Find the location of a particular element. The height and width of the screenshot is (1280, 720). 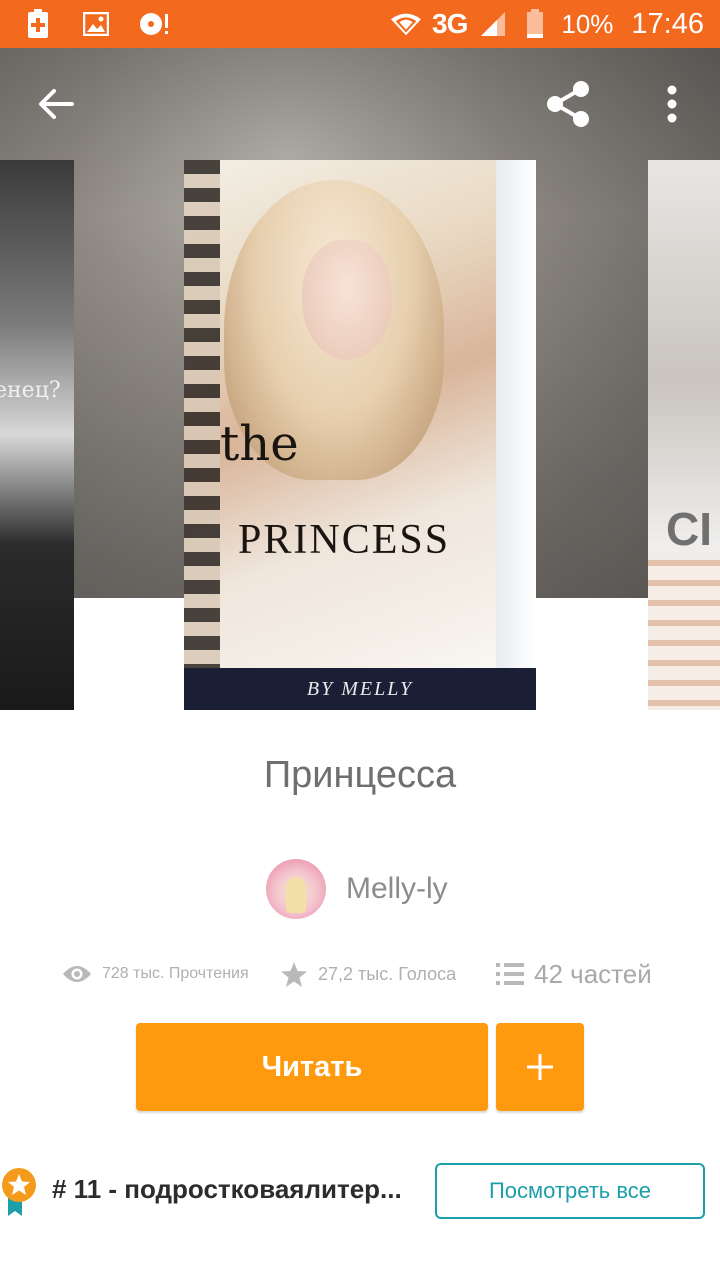

image-notification-icon is located at coordinates (96, 24).